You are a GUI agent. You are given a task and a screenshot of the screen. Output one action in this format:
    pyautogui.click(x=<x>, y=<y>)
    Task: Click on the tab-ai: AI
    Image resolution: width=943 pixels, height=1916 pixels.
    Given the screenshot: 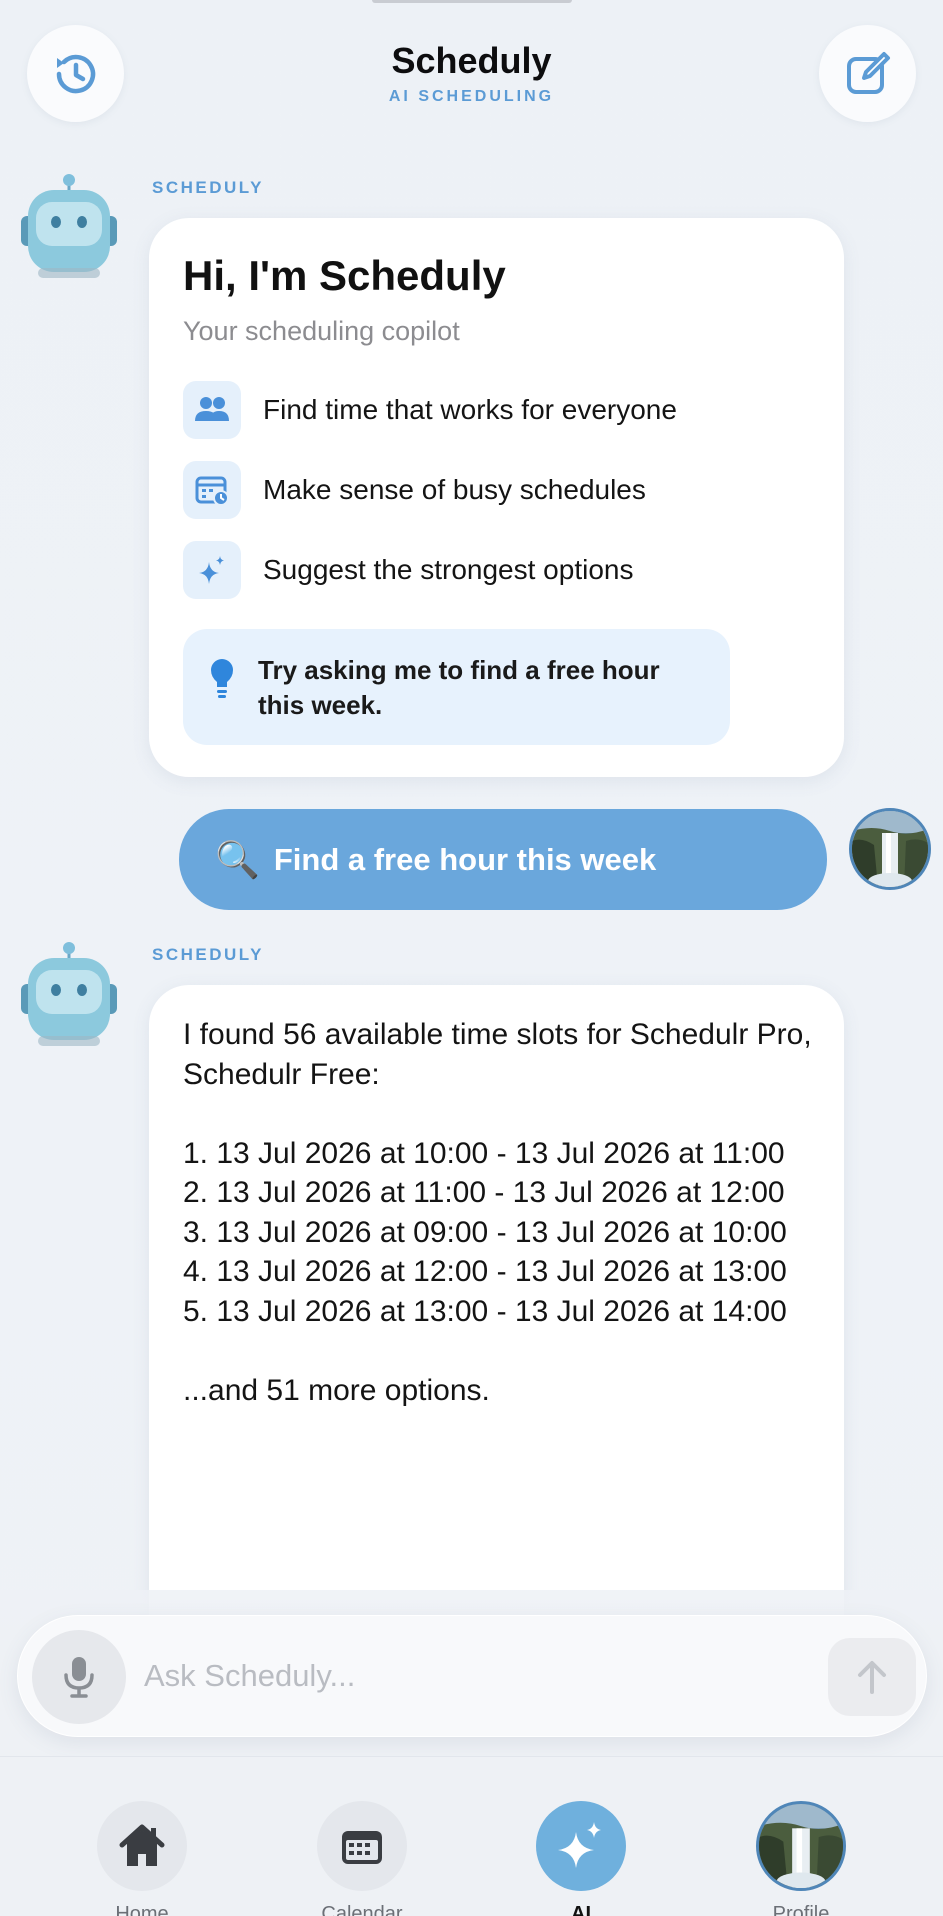 What is the action you would take?
    pyautogui.click(x=581, y=1836)
    